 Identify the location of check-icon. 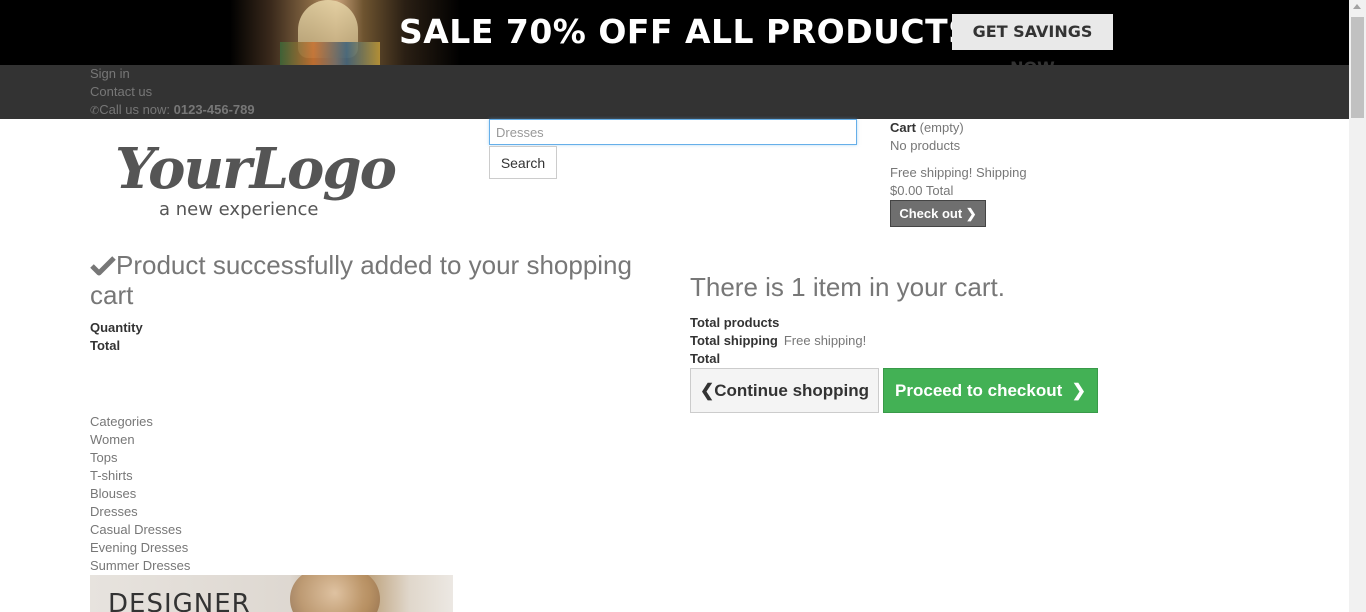
(103, 266).